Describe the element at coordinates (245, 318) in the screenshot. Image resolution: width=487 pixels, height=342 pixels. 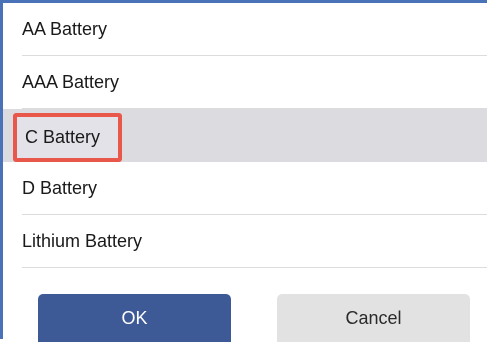
I see `dialog-button-bar: OK Cancel` at that location.